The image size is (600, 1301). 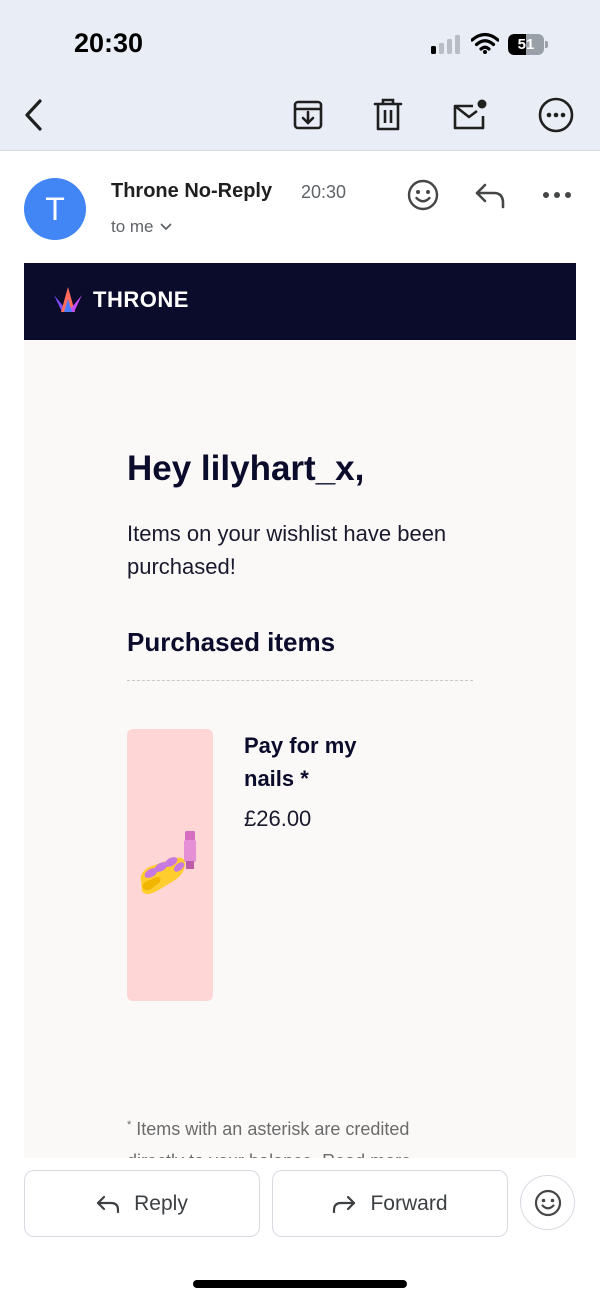 I want to click on dashed-divider, so click(x=300, y=680).